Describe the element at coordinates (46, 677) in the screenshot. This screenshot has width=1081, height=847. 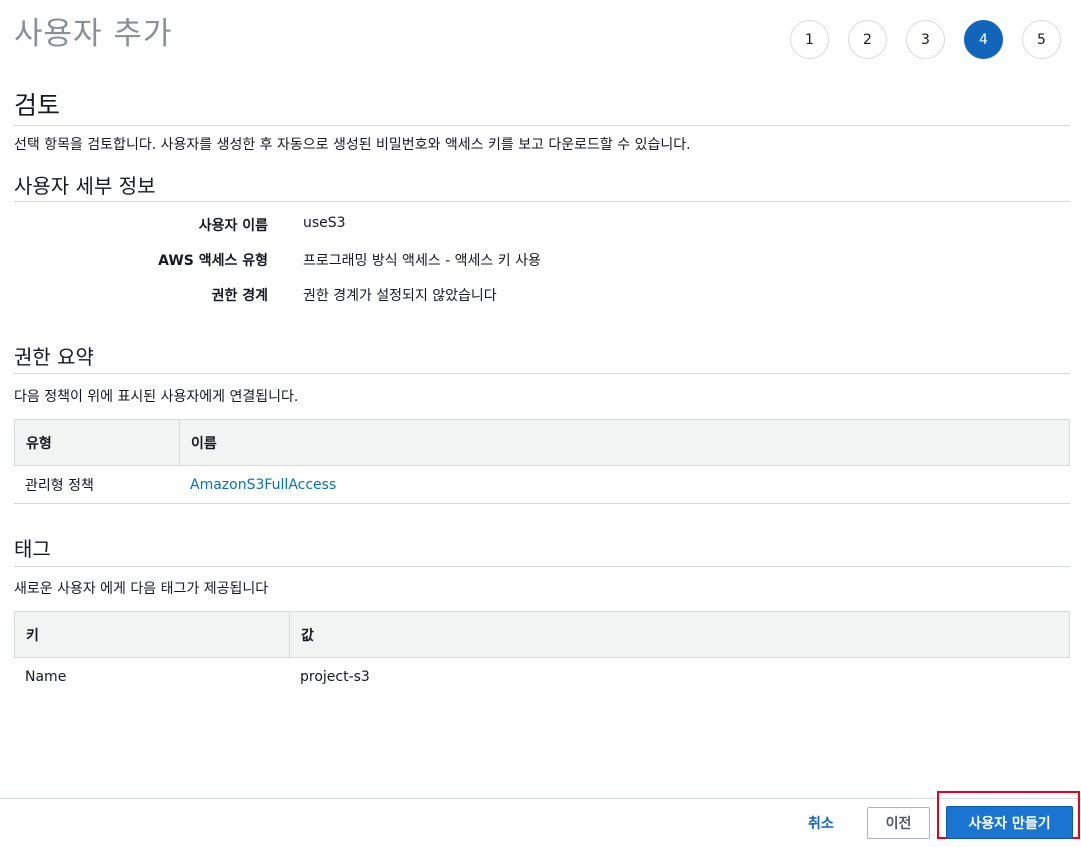
I see `tag-key-cell: Name` at that location.